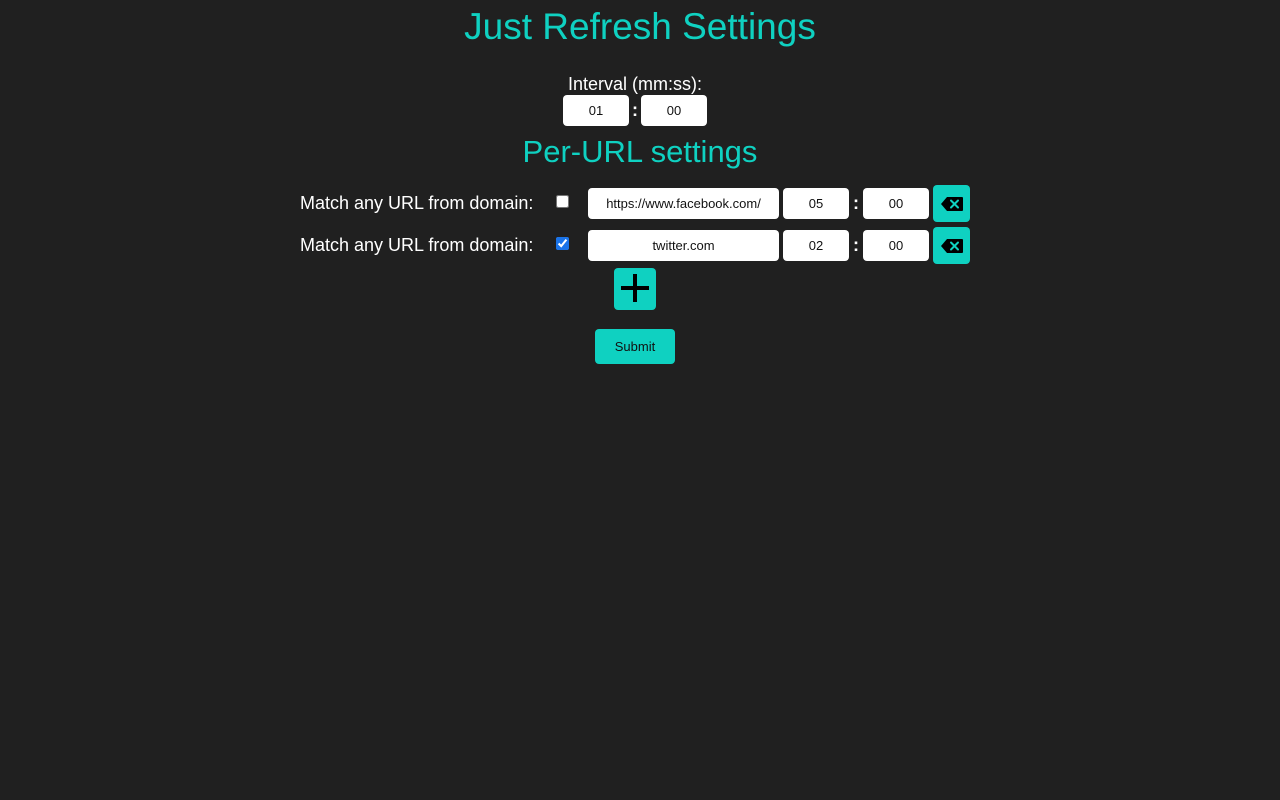  Describe the element at coordinates (674, 110) in the screenshot. I see `interval-seconds-input` at that location.